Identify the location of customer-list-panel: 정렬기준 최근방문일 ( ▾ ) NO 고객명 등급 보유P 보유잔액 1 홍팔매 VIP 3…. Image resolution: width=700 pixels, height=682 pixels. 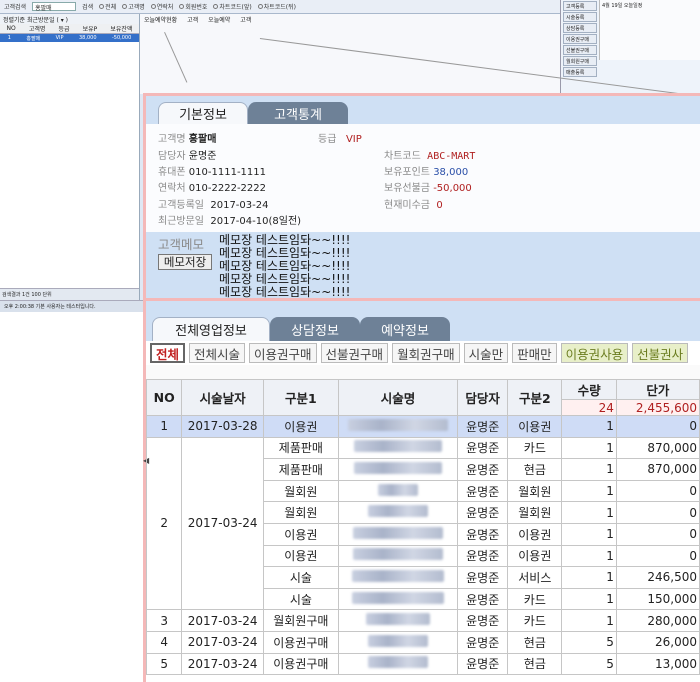
(70, 157).